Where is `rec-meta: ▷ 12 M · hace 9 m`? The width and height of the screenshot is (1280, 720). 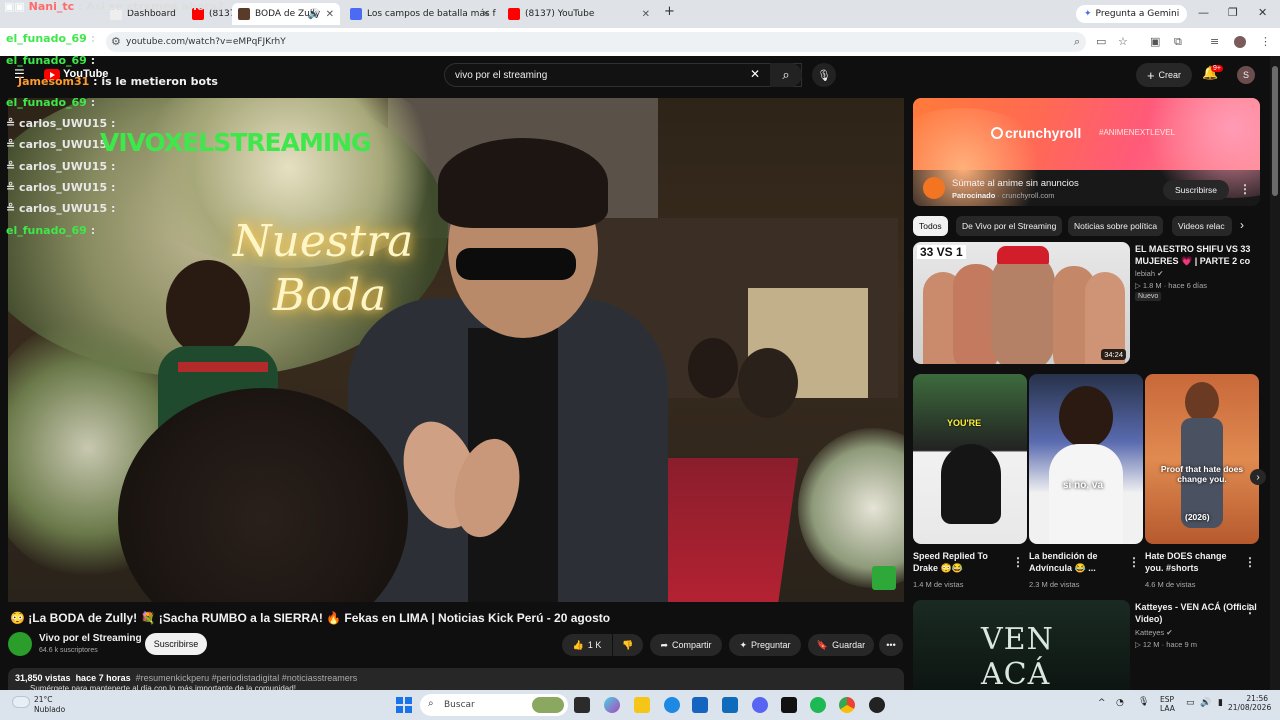 rec-meta: ▷ 12 M · hace 9 m is located at coordinates (1166, 644).